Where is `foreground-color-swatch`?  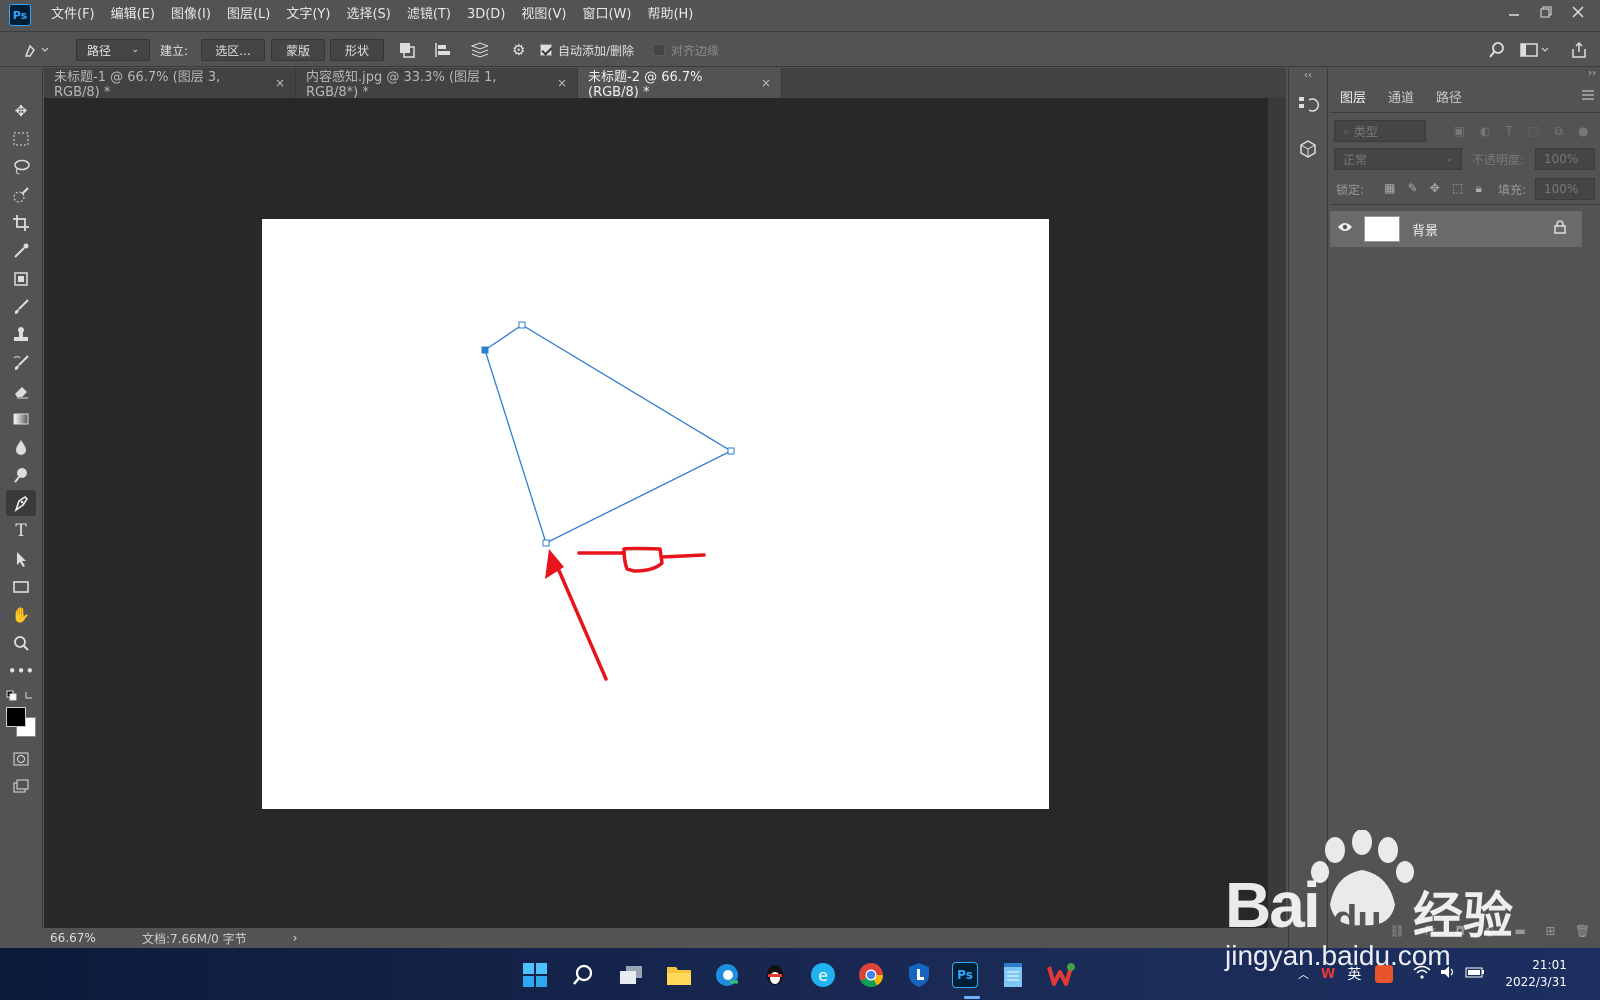 foreground-color-swatch is located at coordinates (16, 717).